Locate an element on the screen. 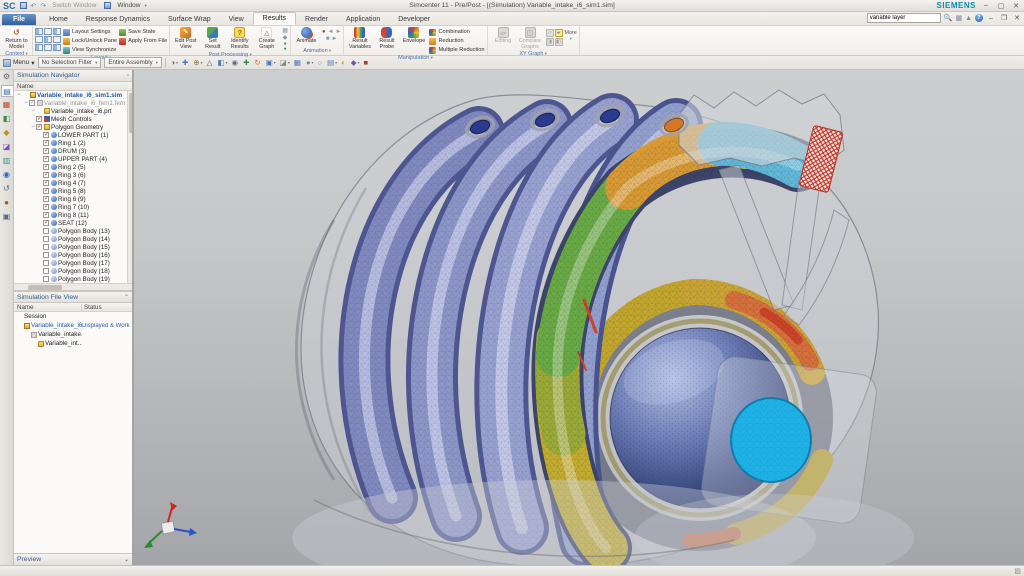 The width and height of the screenshot is (1024, 576). stop-icon: ■ is located at coordinates (328, 39).